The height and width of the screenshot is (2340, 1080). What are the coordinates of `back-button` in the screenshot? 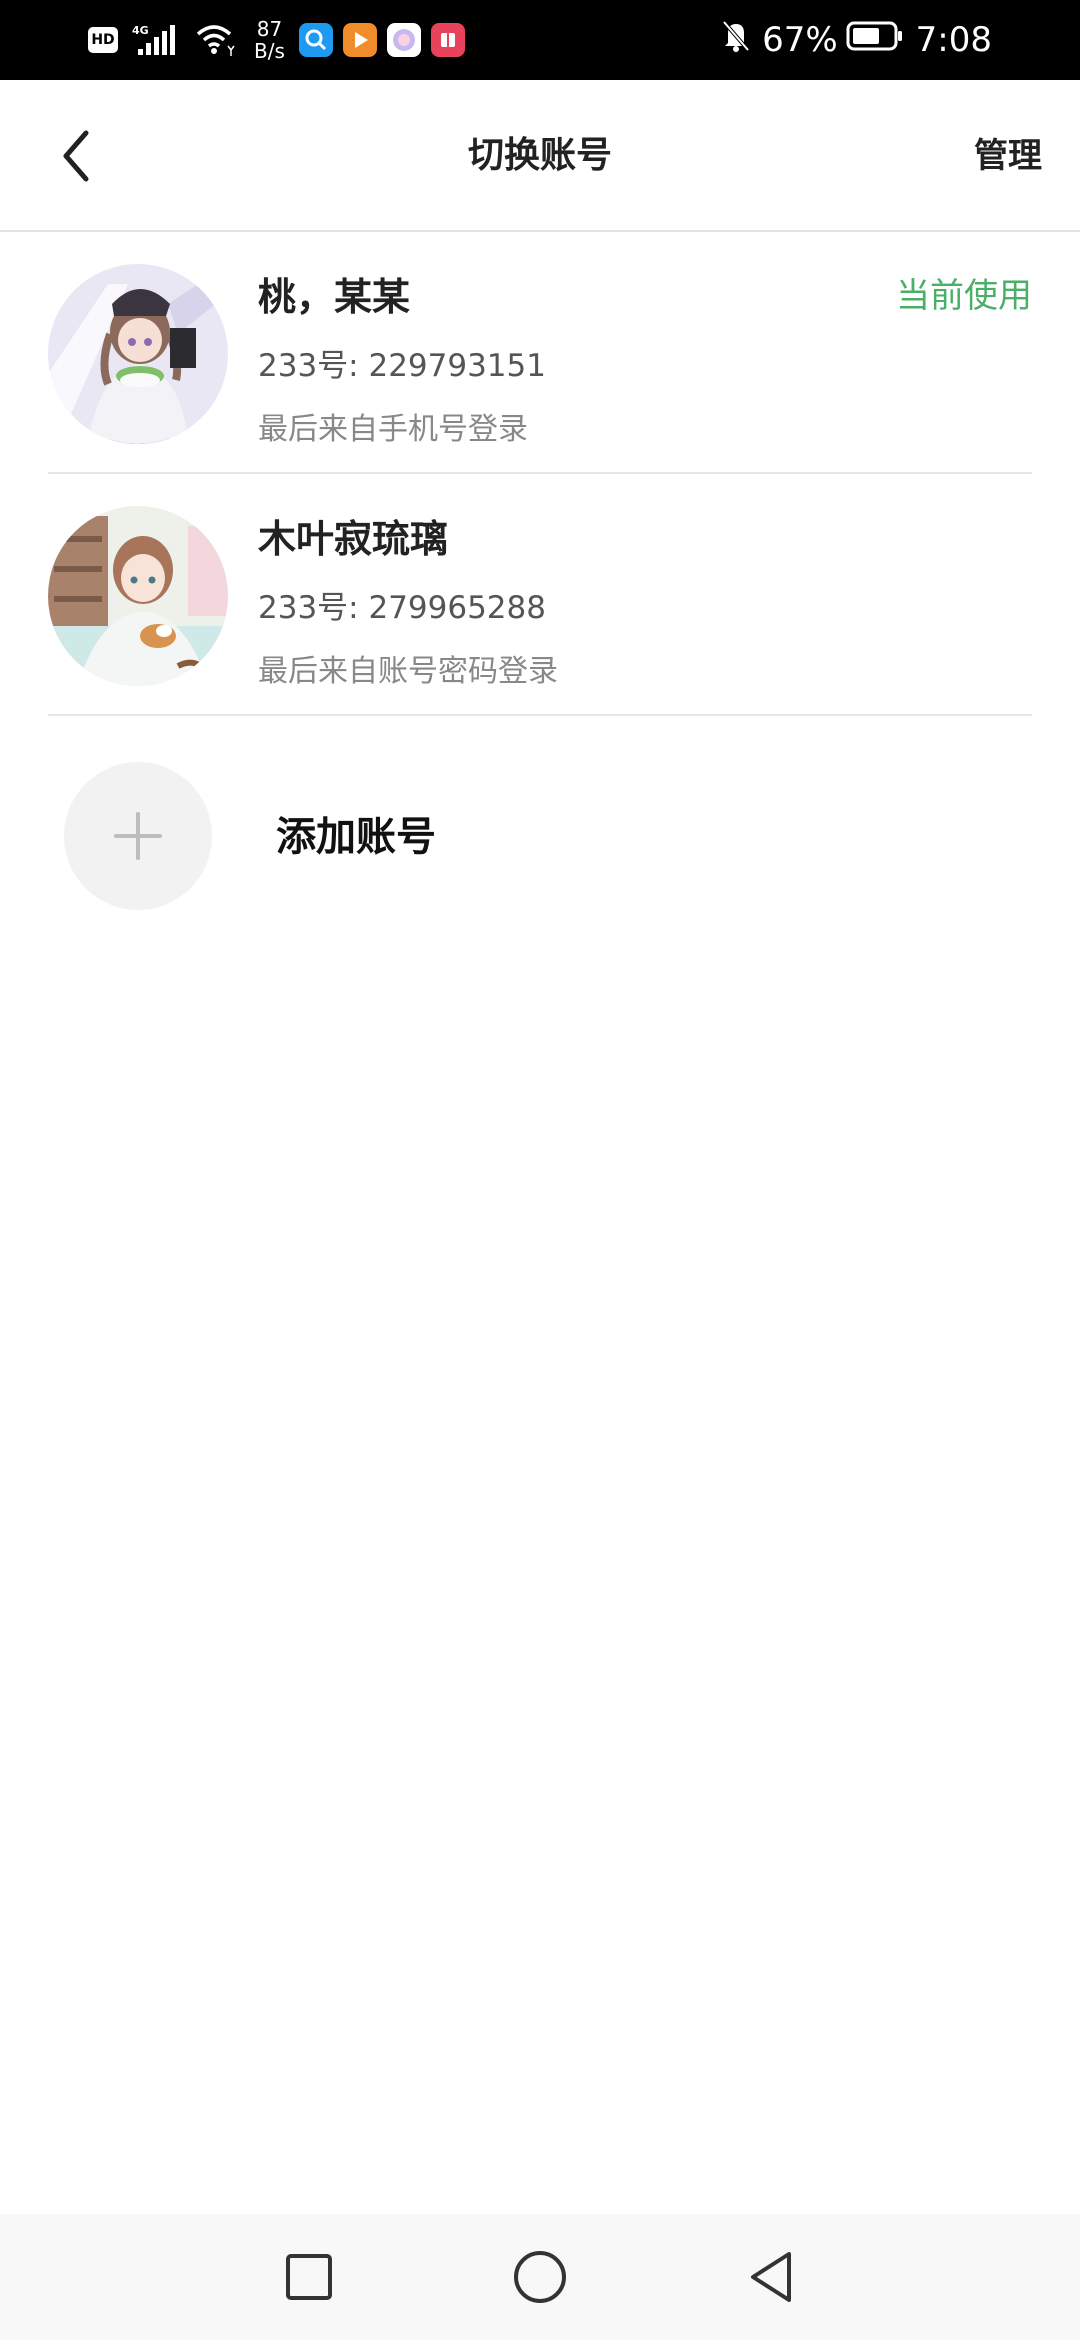 It's located at (76, 156).